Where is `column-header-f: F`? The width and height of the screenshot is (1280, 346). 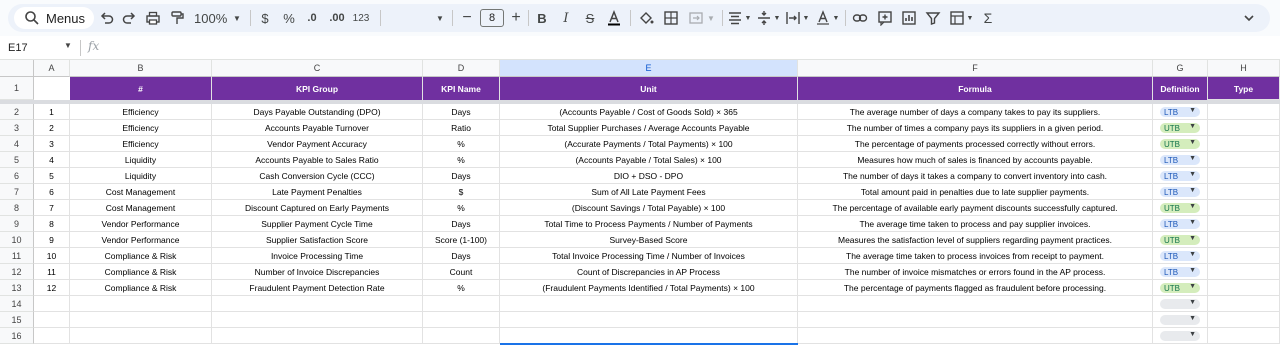 column-header-f: F is located at coordinates (975, 68).